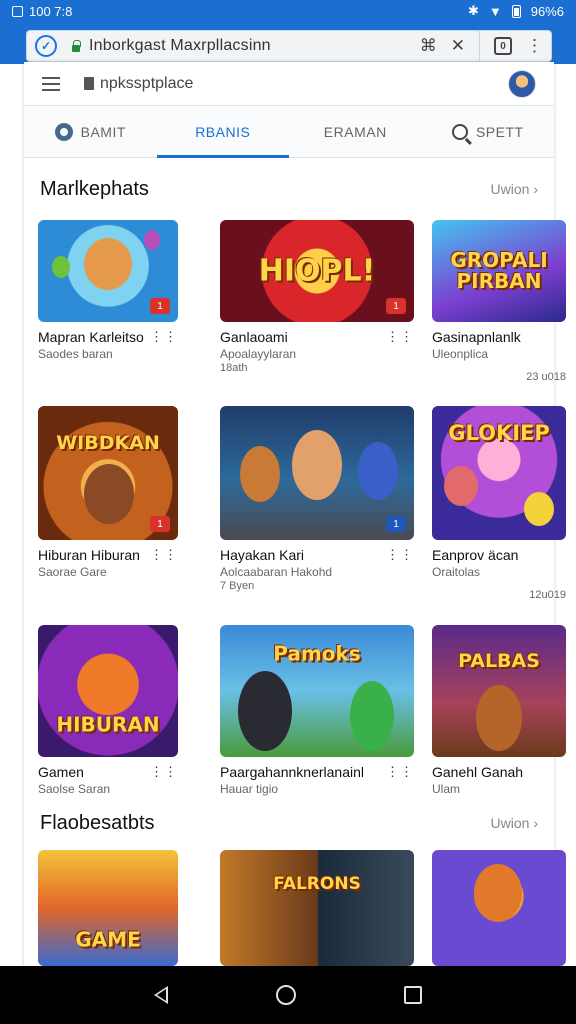 The image size is (576, 1024). I want to click on game-name: Mapran Karleitso, so click(91, 337).